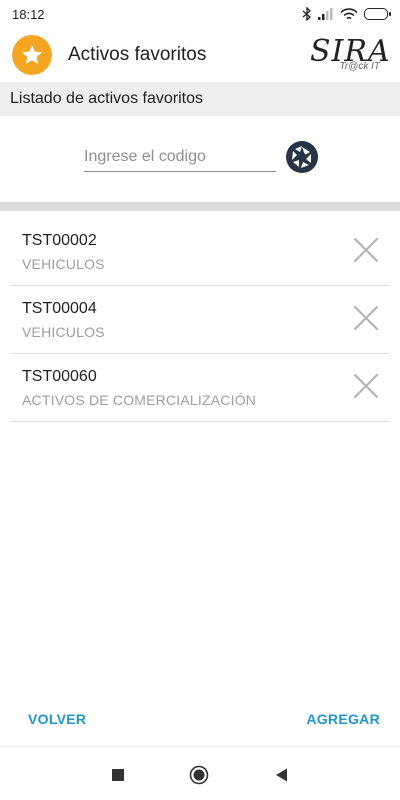 The height and width of the screenshot is (800, 400). I want to click on app-bar: Activos favoritos SIRA Tr@ck IT, so click(200, 54).